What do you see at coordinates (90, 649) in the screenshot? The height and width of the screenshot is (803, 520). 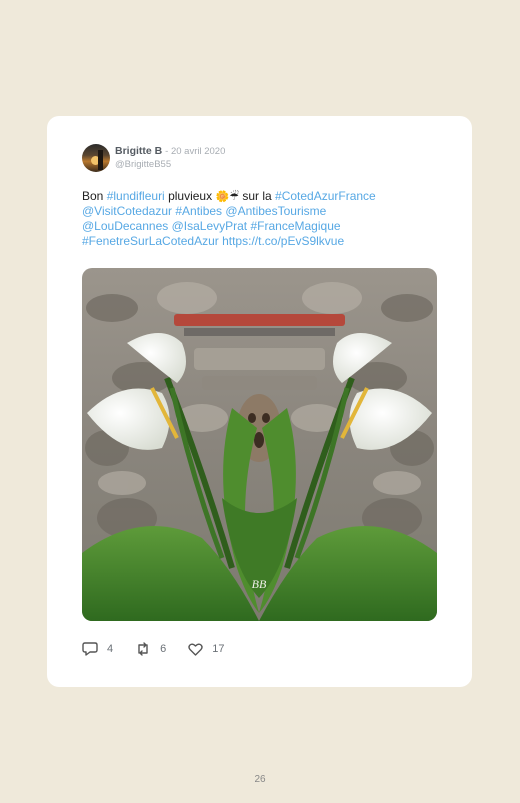 I see `speech-bubble-icon` at bounding box center [90, 649].